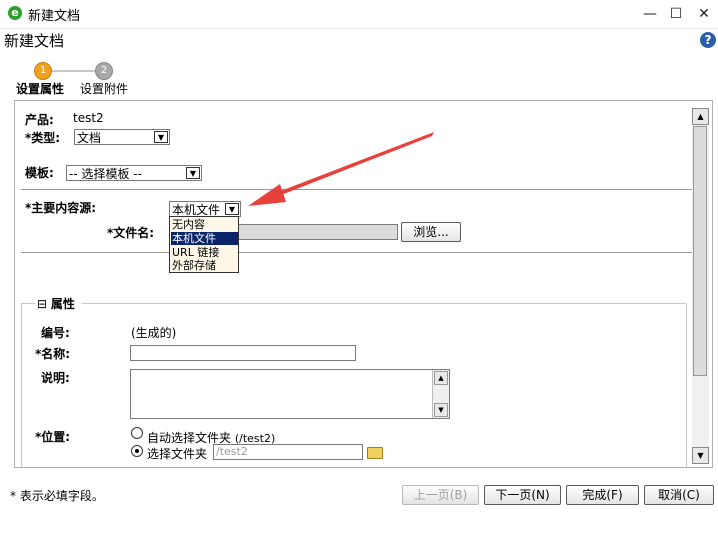 The image size is (718, 540). What do you see at coordinates (55, 378) in the screenshot?
I see `description-label: 说明:` at bounding box center [55, 378].